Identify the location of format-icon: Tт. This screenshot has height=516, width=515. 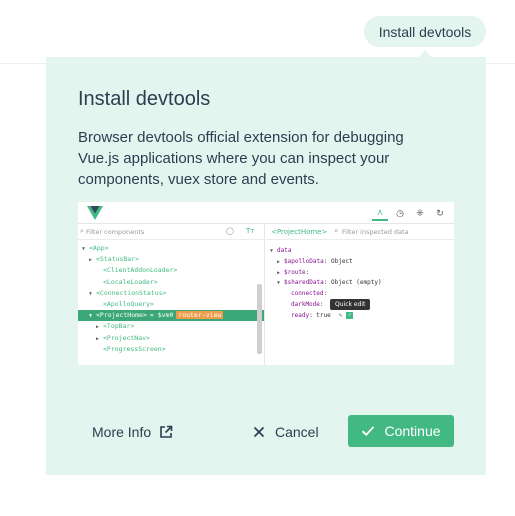
(250, 231).